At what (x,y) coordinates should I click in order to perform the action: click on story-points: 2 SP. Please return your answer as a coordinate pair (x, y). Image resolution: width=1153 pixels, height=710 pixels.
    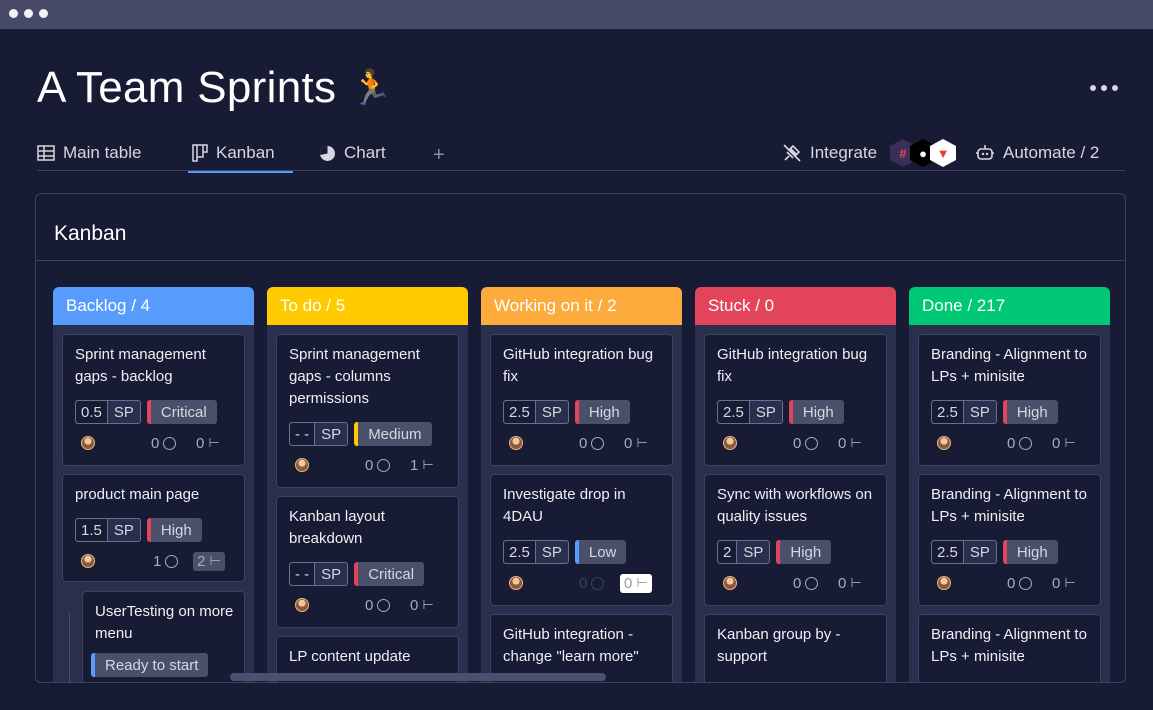
    Looking at the image, I should click on (744, 552).